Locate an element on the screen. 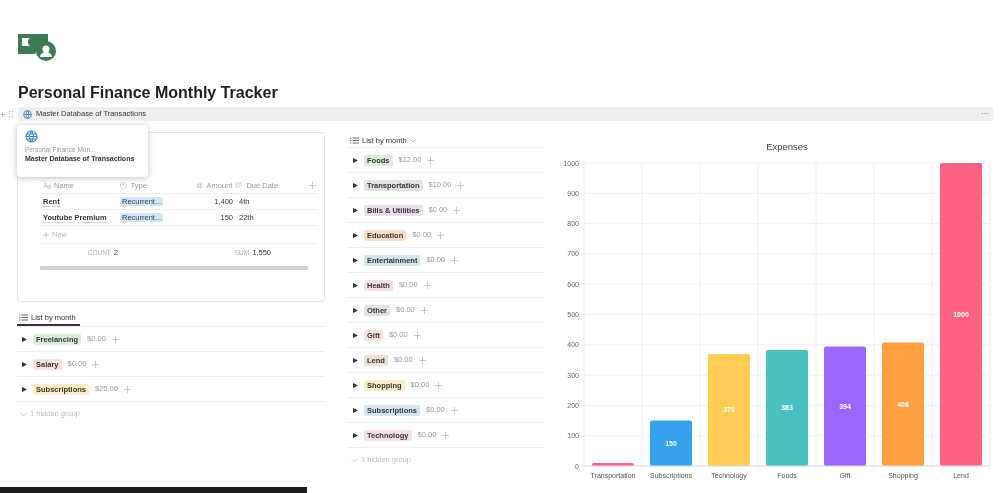 The width and height of the screenshot is (1005, 493). add-column-icon is located at coordinates (312, 185).